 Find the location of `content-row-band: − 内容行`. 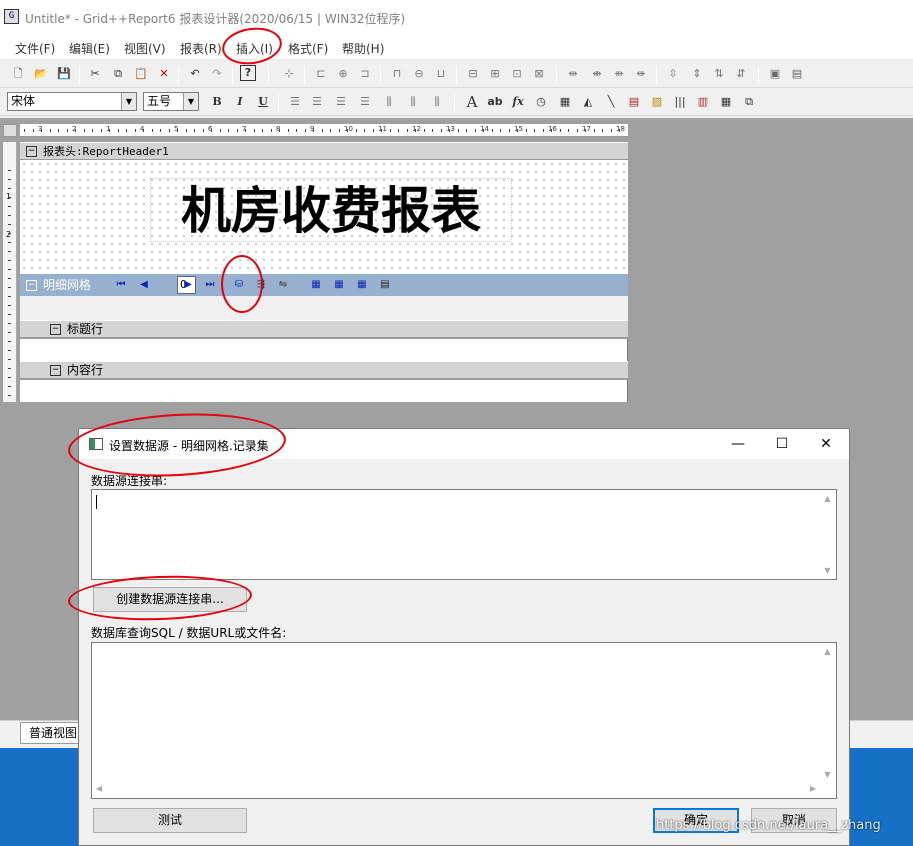

content-row-band: − 内容行 is located at coordinates (324, 370).